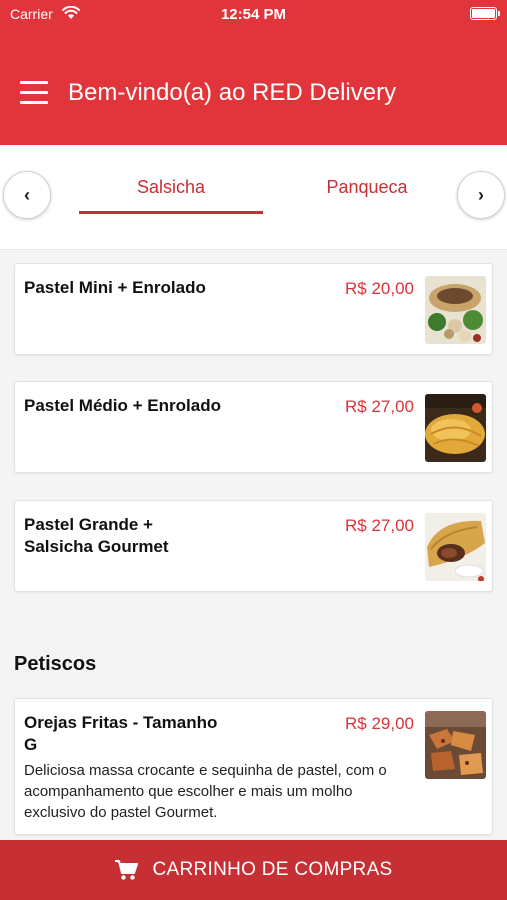  I want to click on status-time: 12:54 PM, so click(253, 14).